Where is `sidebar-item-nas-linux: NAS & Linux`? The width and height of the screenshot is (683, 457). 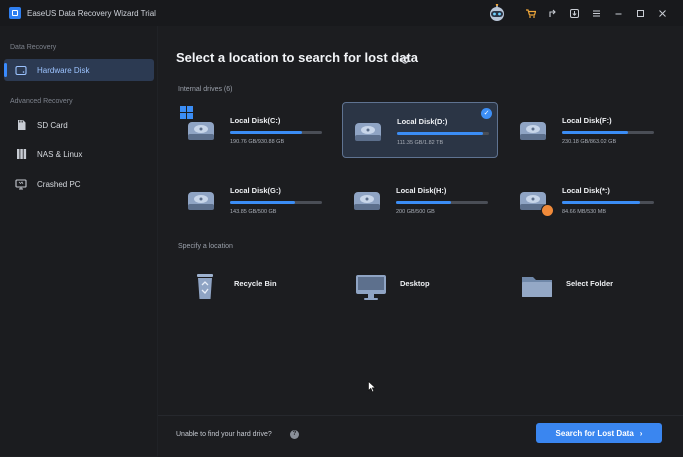
sidebar-item-nas-linux: NAS & Linux is located at coordinates (79, 154).